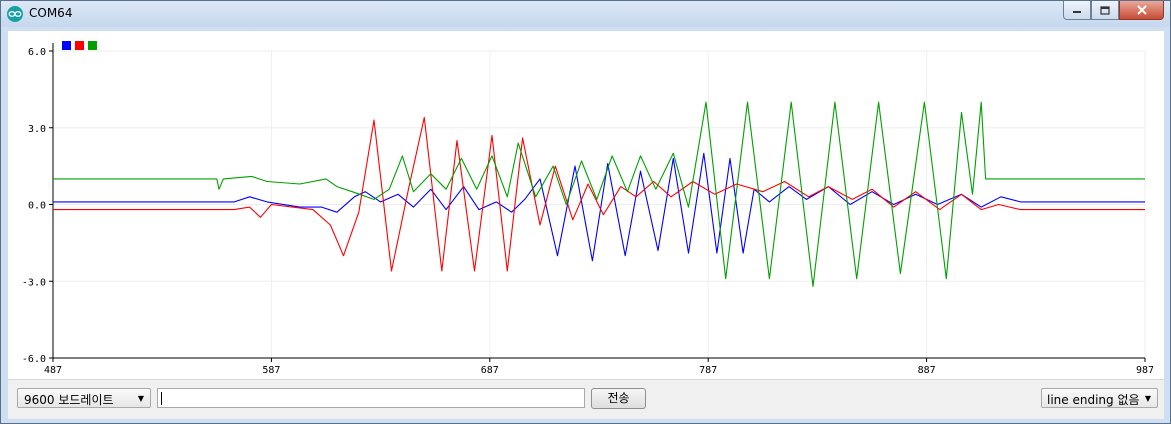  Describe the element at coordinates (34, 359) in the screenshot. I see `y-tick-label: -6.0` at that location.